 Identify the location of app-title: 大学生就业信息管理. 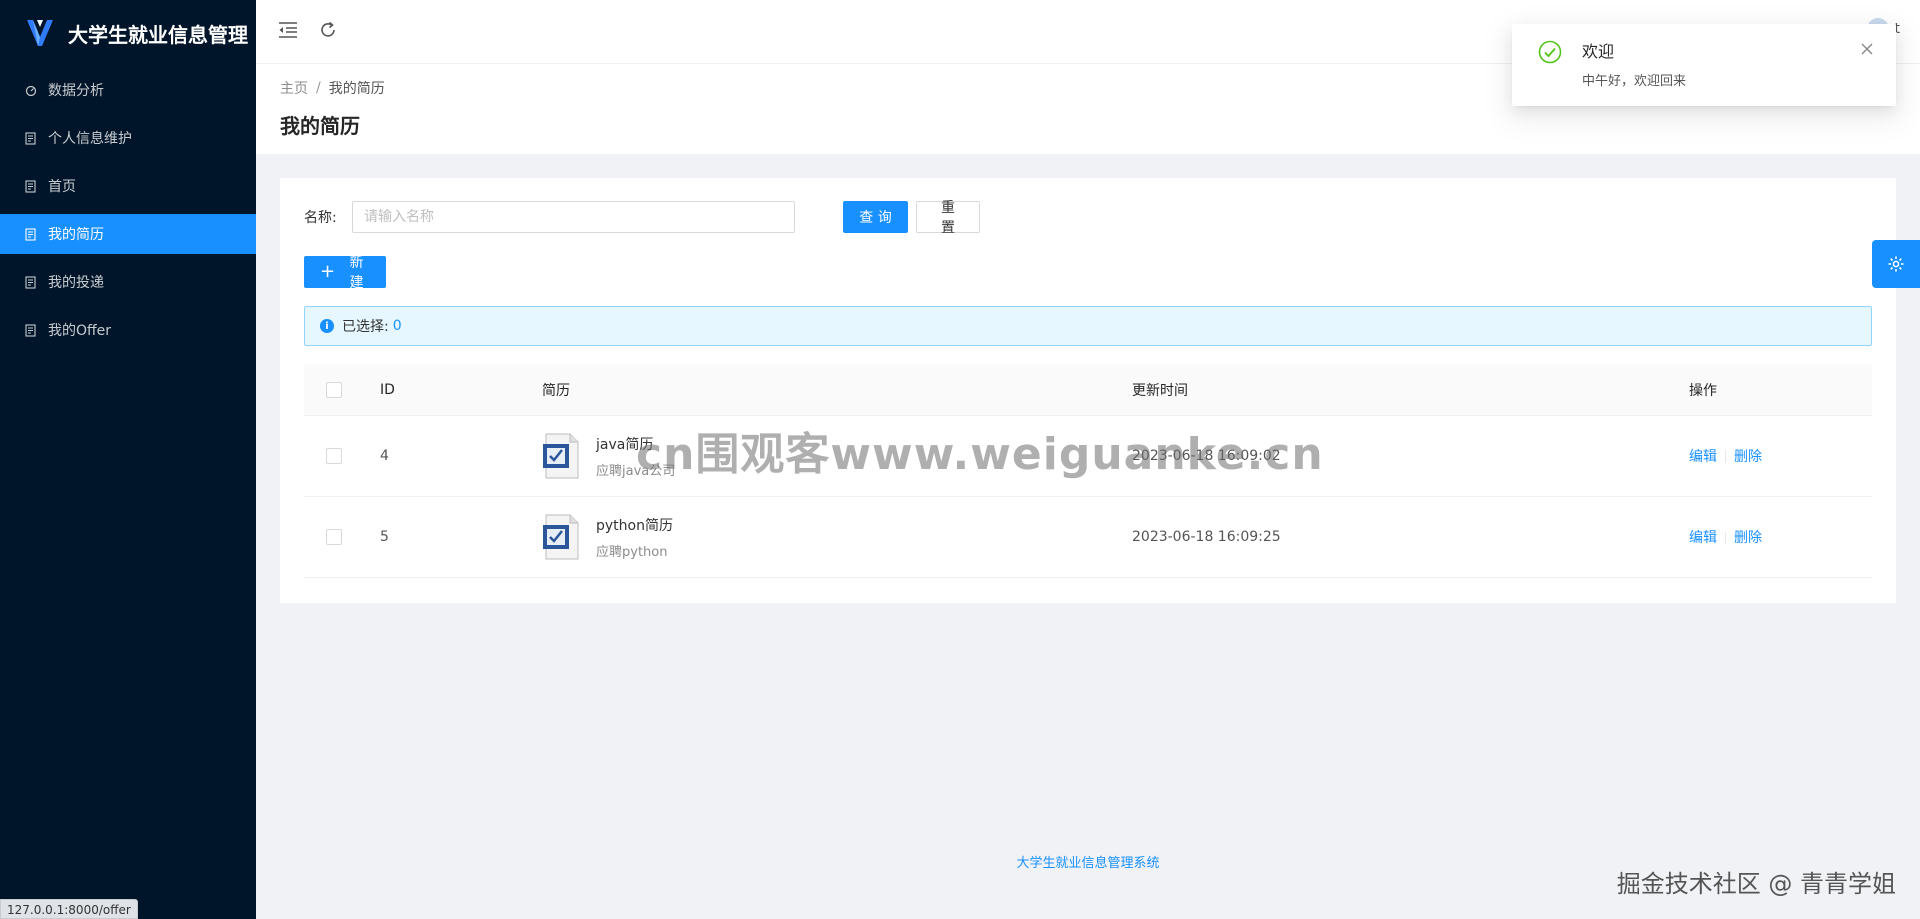
(158, 34).